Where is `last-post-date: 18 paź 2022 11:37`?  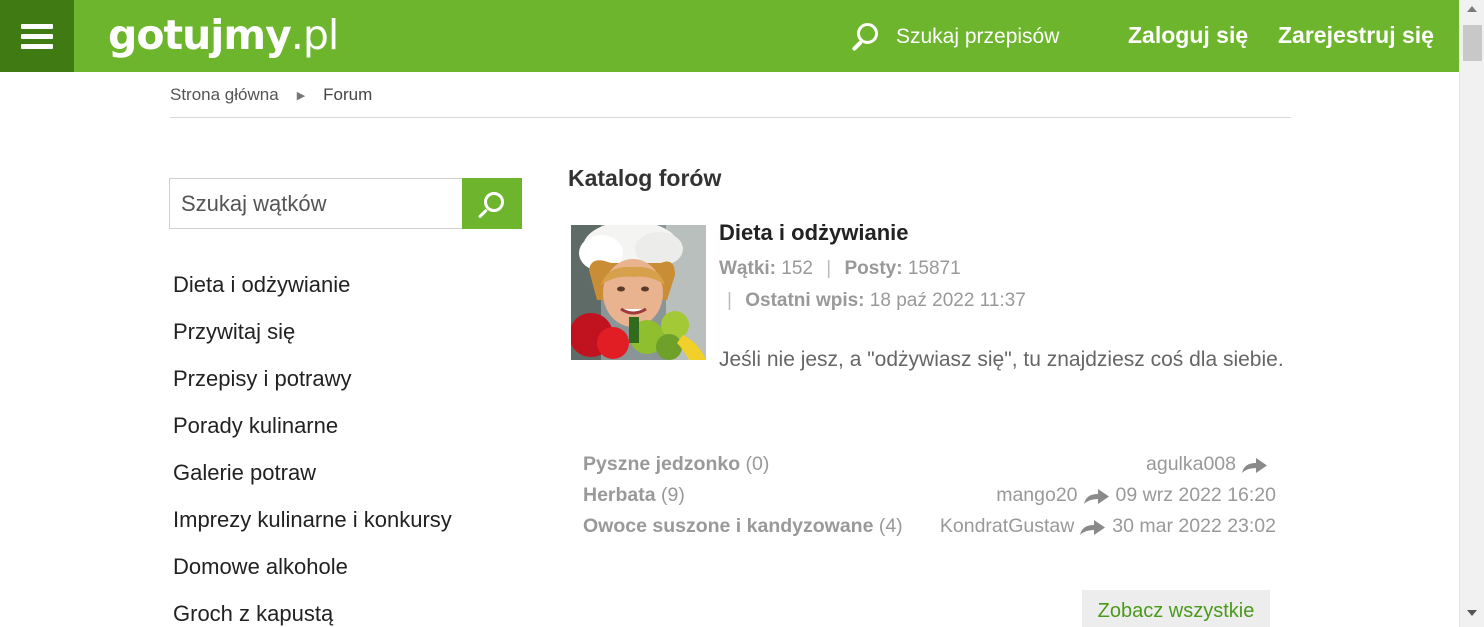 last-post-date: 18 paź 2022 11:37 is located at coordinates (947, 300).